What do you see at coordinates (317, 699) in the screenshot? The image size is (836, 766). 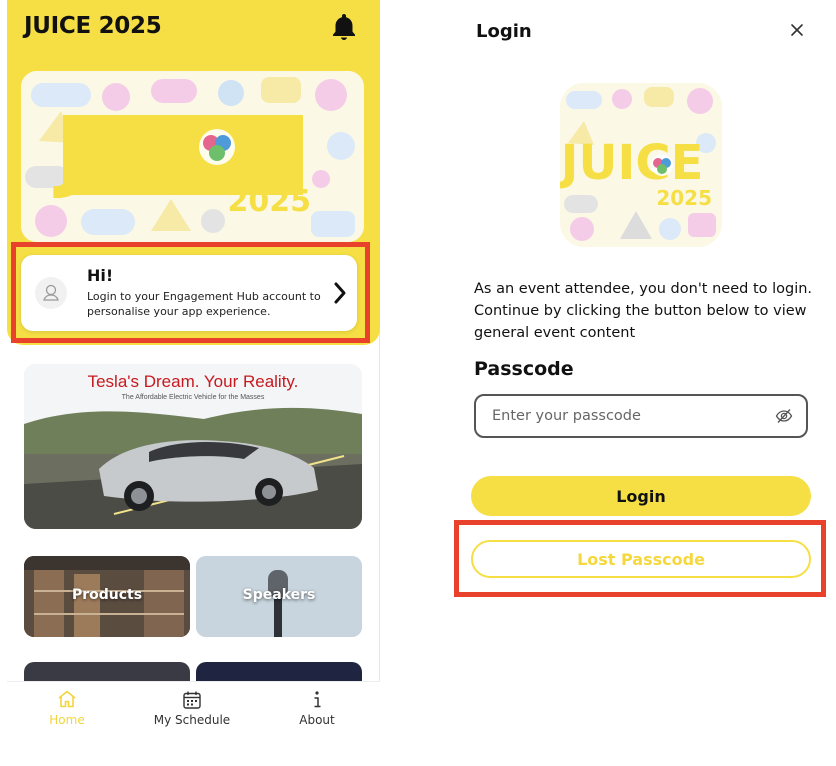 I see `info-icon` at bounding box center [317, 699].